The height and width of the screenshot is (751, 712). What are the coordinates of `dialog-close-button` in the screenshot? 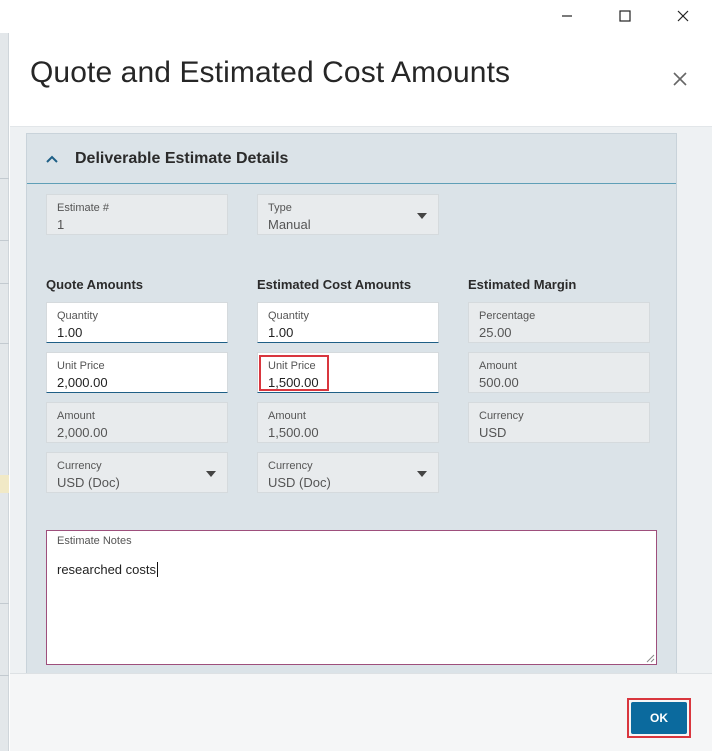 It's located at (680, 79).